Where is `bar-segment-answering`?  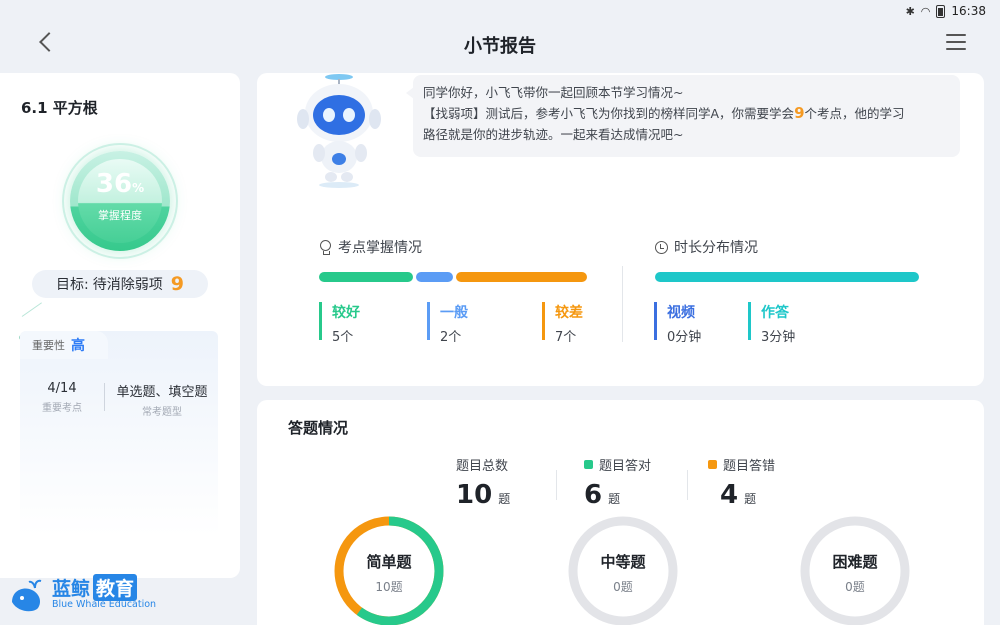
bar-segment-answering is located at coordinates (787, 277).